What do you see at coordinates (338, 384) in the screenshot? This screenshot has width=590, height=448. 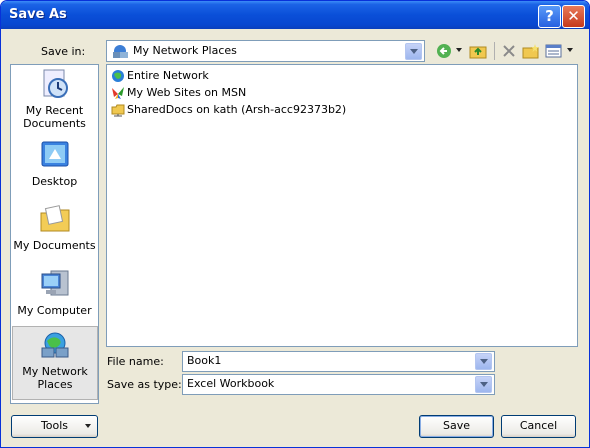 I see `save-as-type-dropdown: Excel Workbook` at bounding box center [338, 384].